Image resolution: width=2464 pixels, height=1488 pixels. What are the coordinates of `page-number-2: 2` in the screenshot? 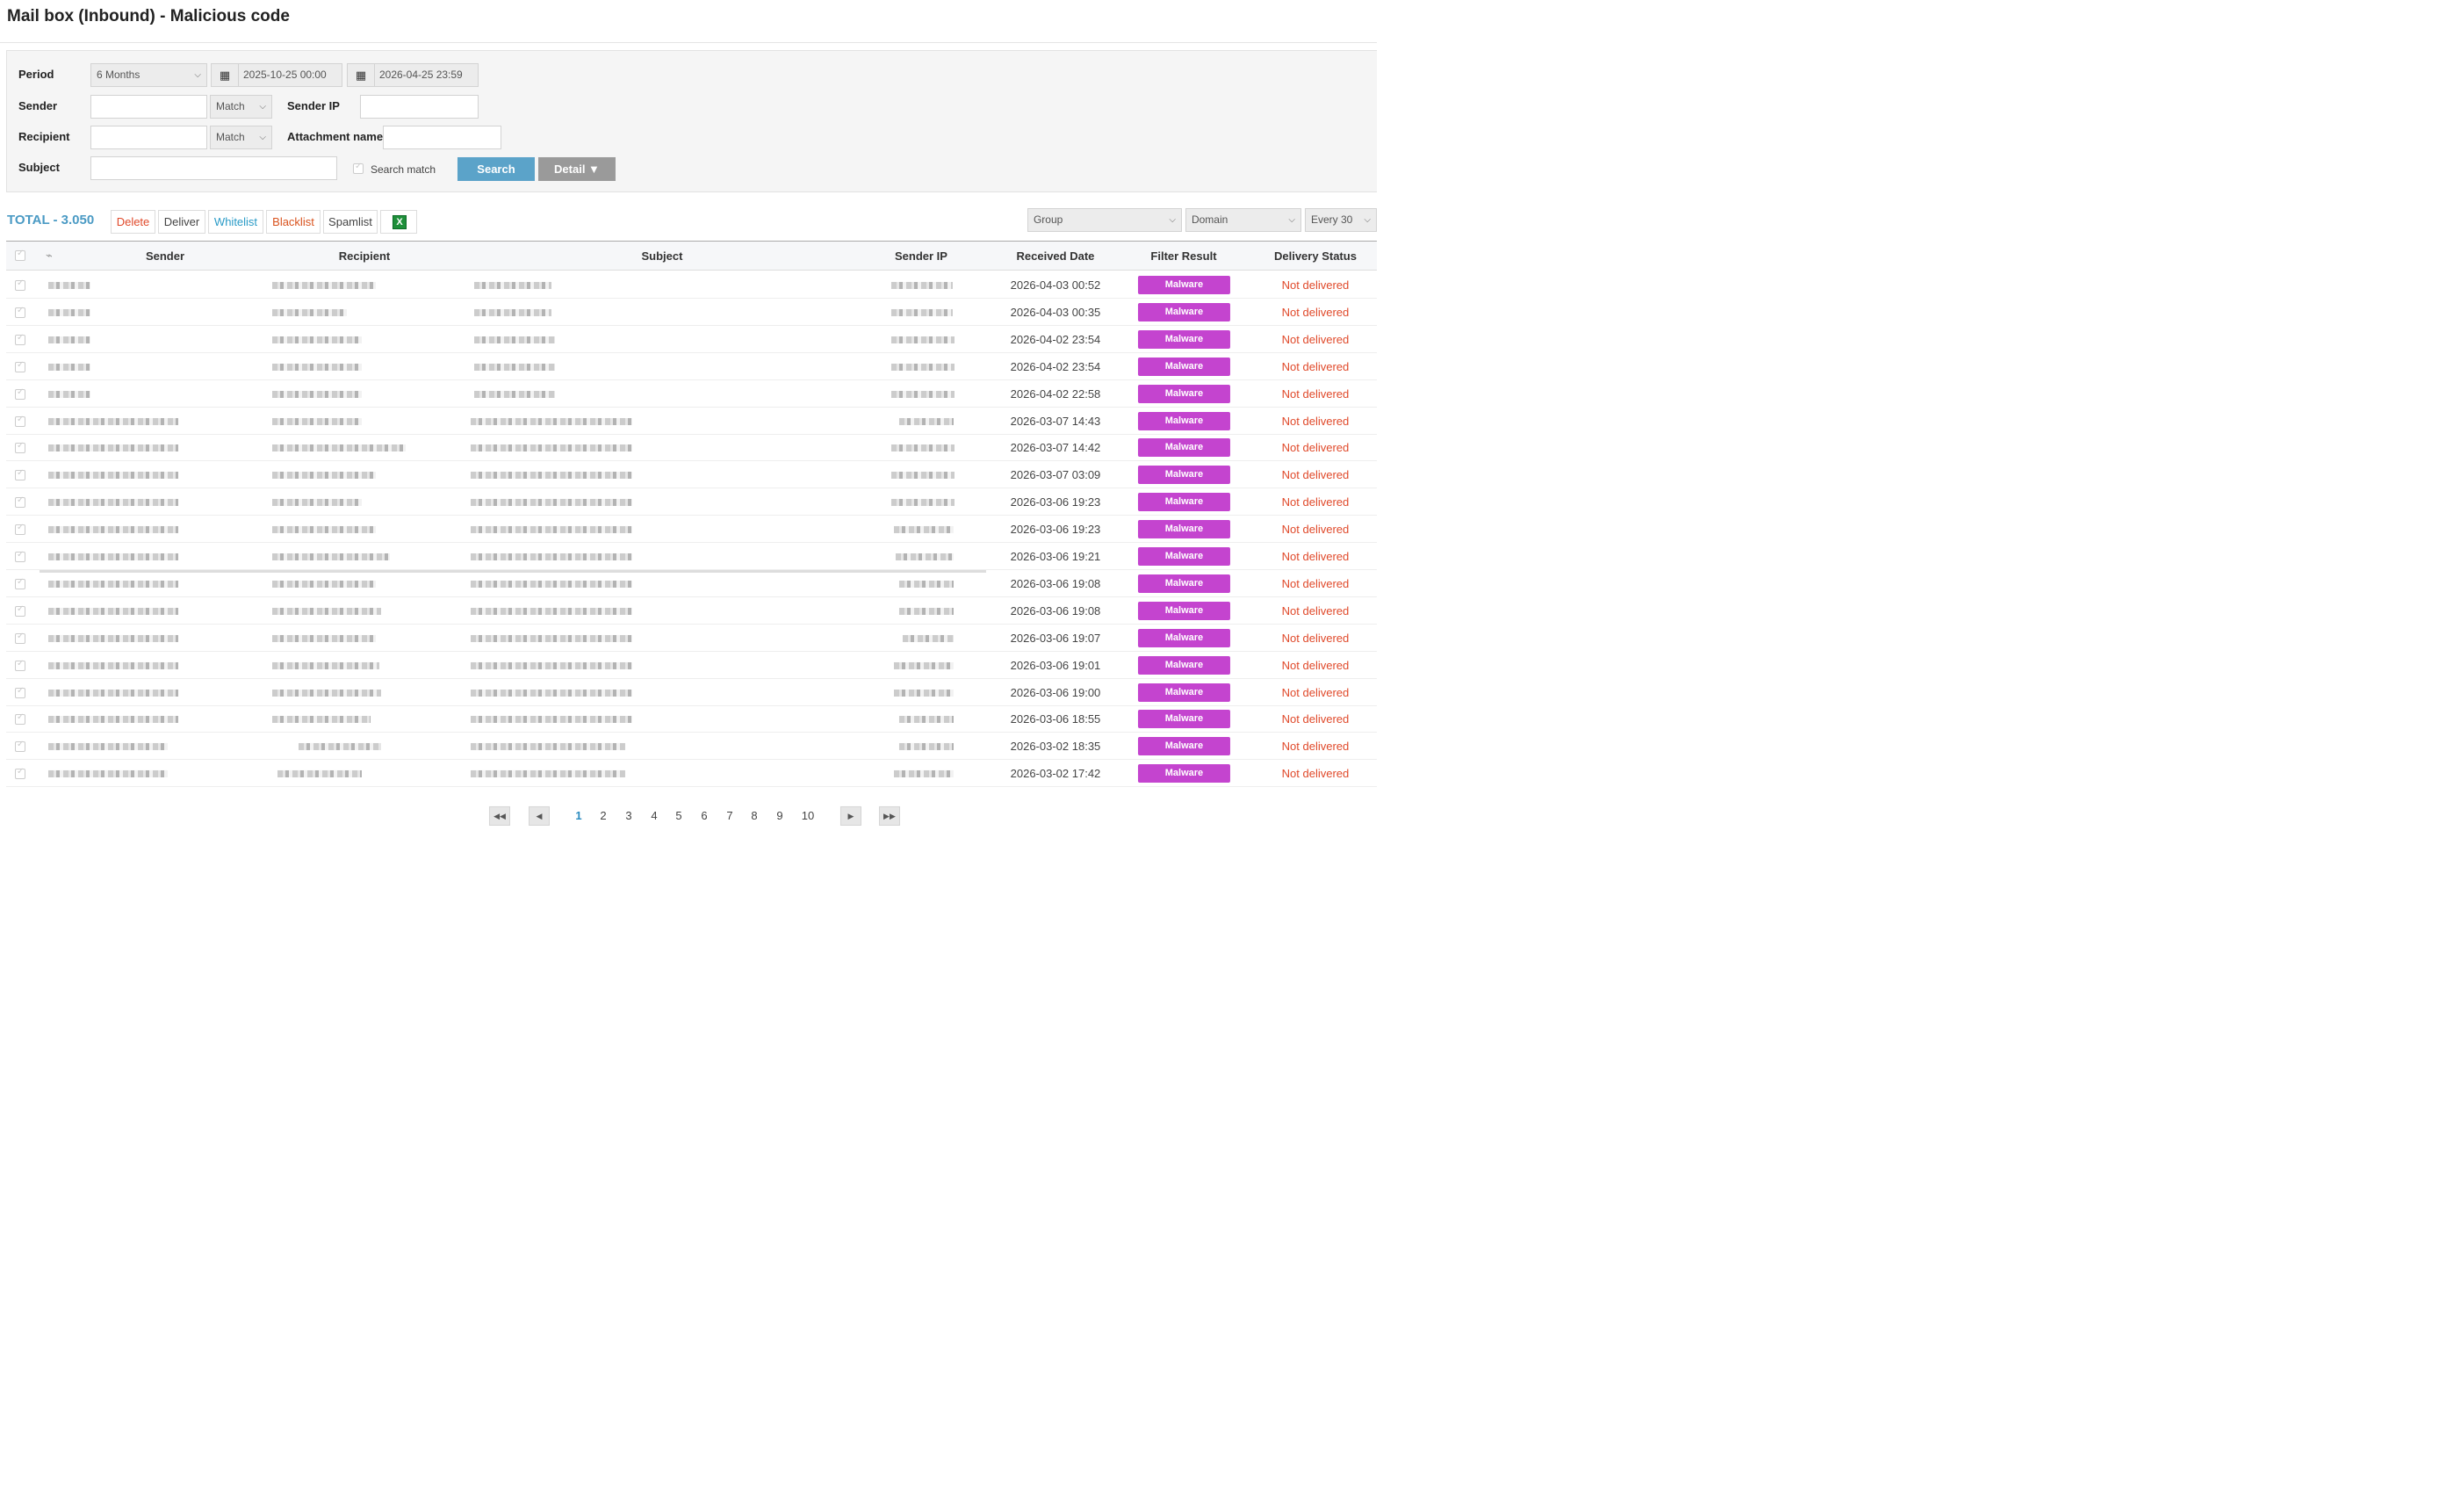 It's located at (603, 816).